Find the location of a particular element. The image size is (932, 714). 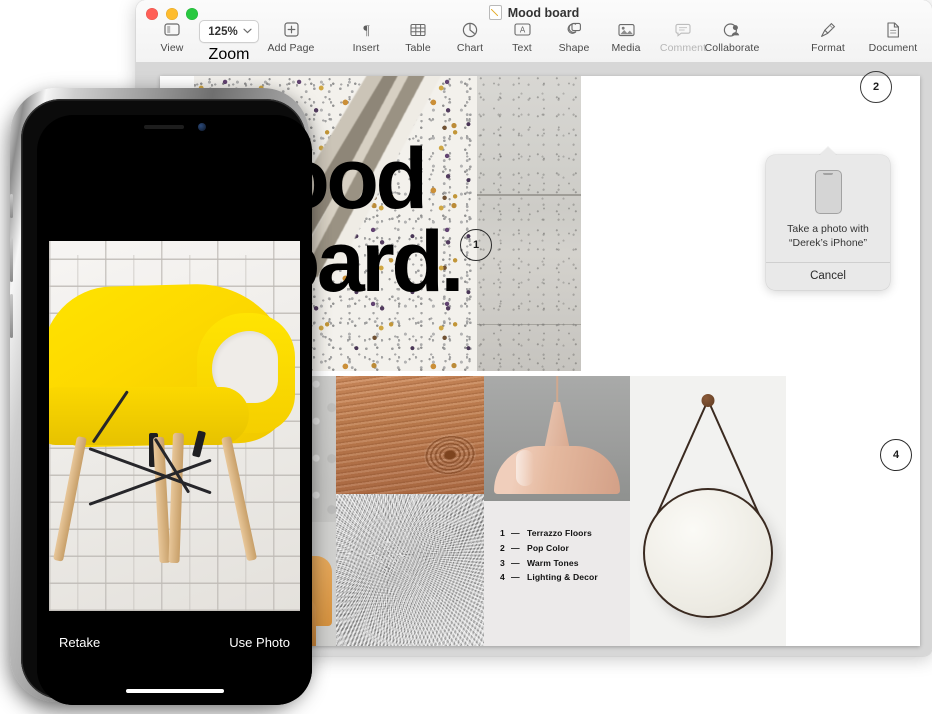

toolbar-insert-label: Insert is located at coordinates (366, 48).